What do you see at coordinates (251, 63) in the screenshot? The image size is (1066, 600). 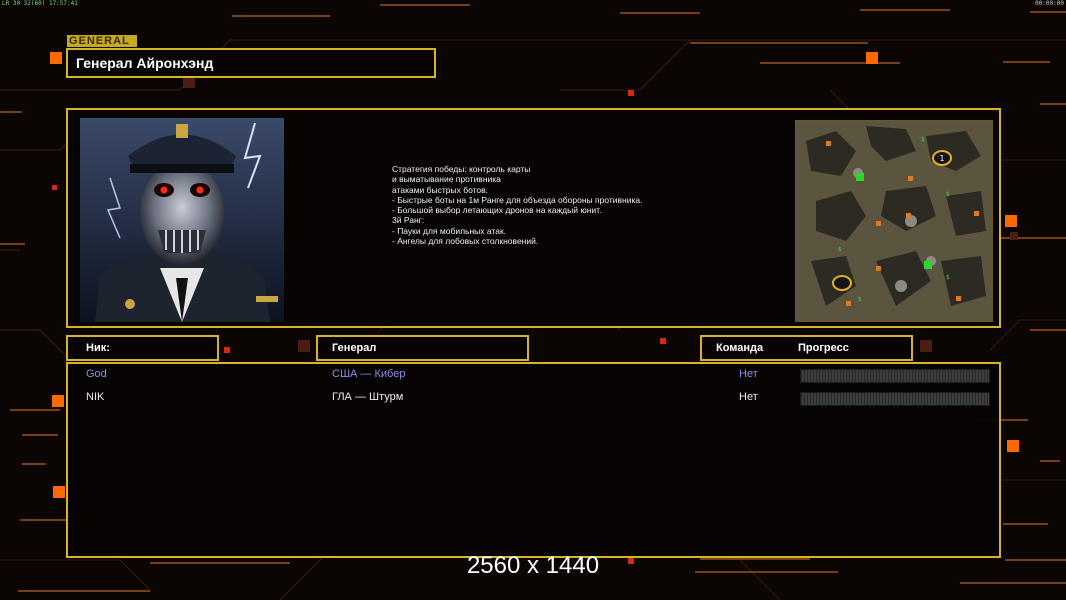 I see `general-title-box: Генерал Айронхэнд` at bounding box center [251, 63].